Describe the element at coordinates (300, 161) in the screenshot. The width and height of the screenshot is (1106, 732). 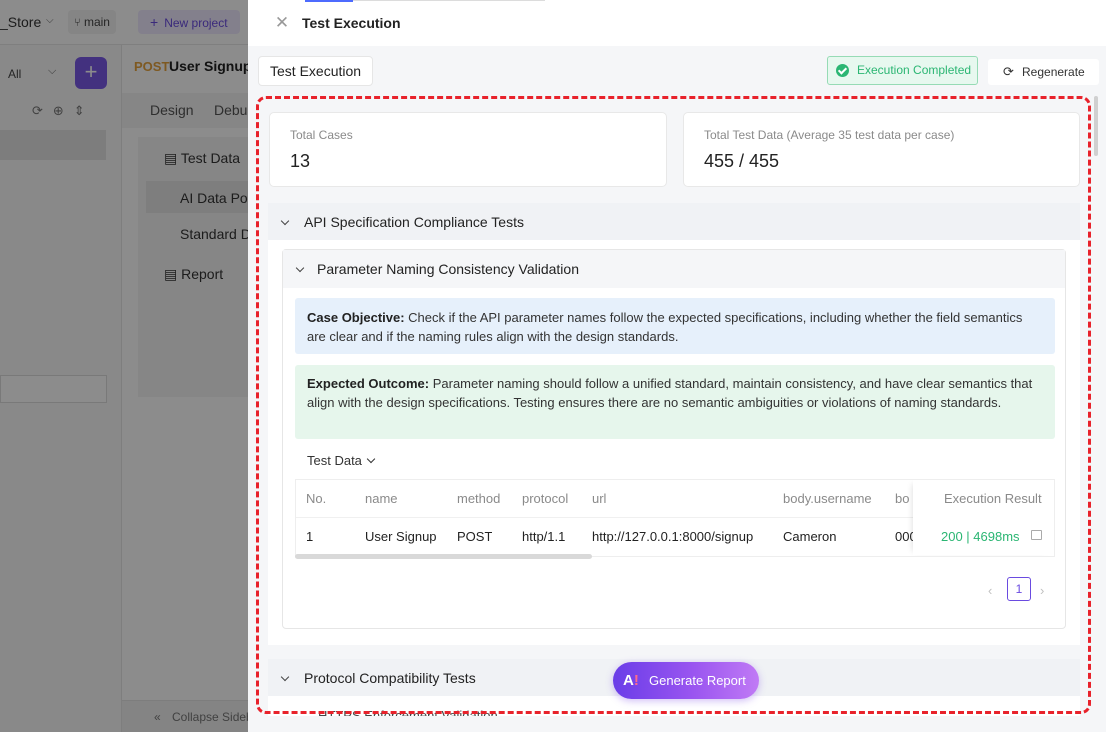
I see `total-cases-value: 13` at that location.